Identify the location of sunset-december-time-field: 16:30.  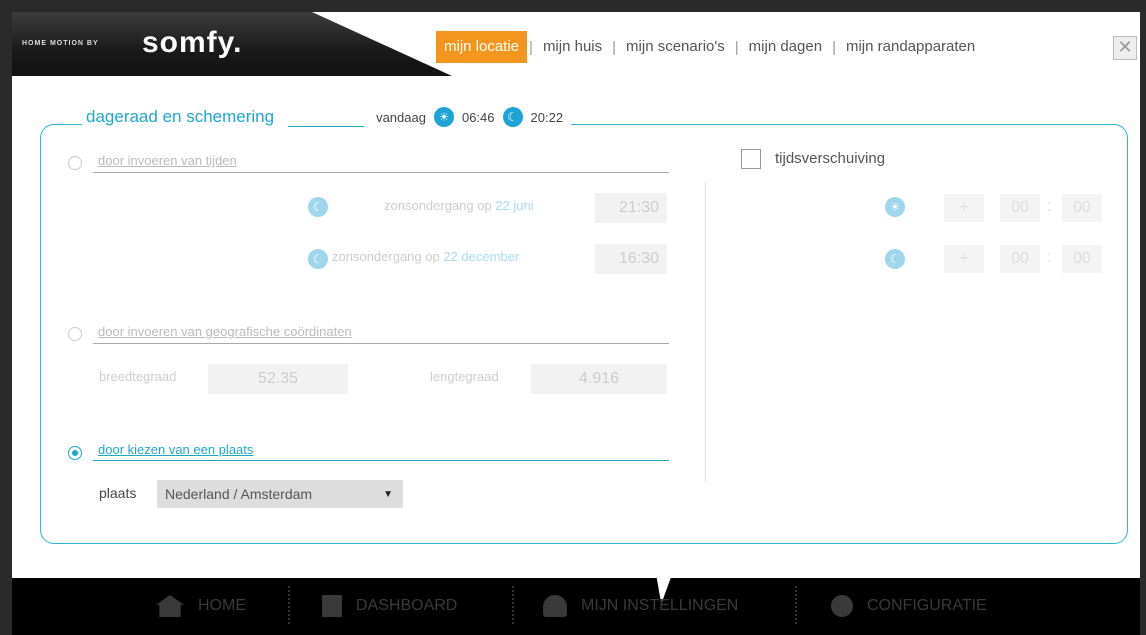
(631, 259).